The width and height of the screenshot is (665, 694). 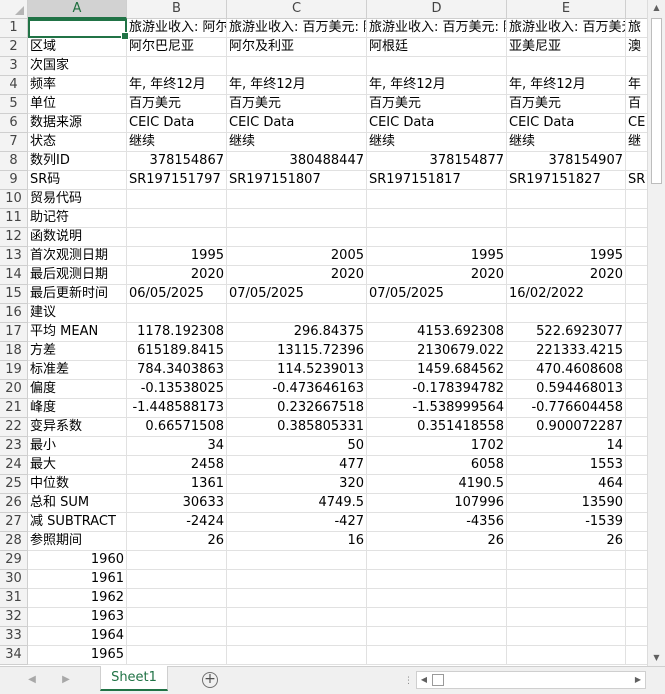 What do you see at coordinates (14, 503) in the screenshot?
I see `row-header: 26` at bounding box center [14, 503].